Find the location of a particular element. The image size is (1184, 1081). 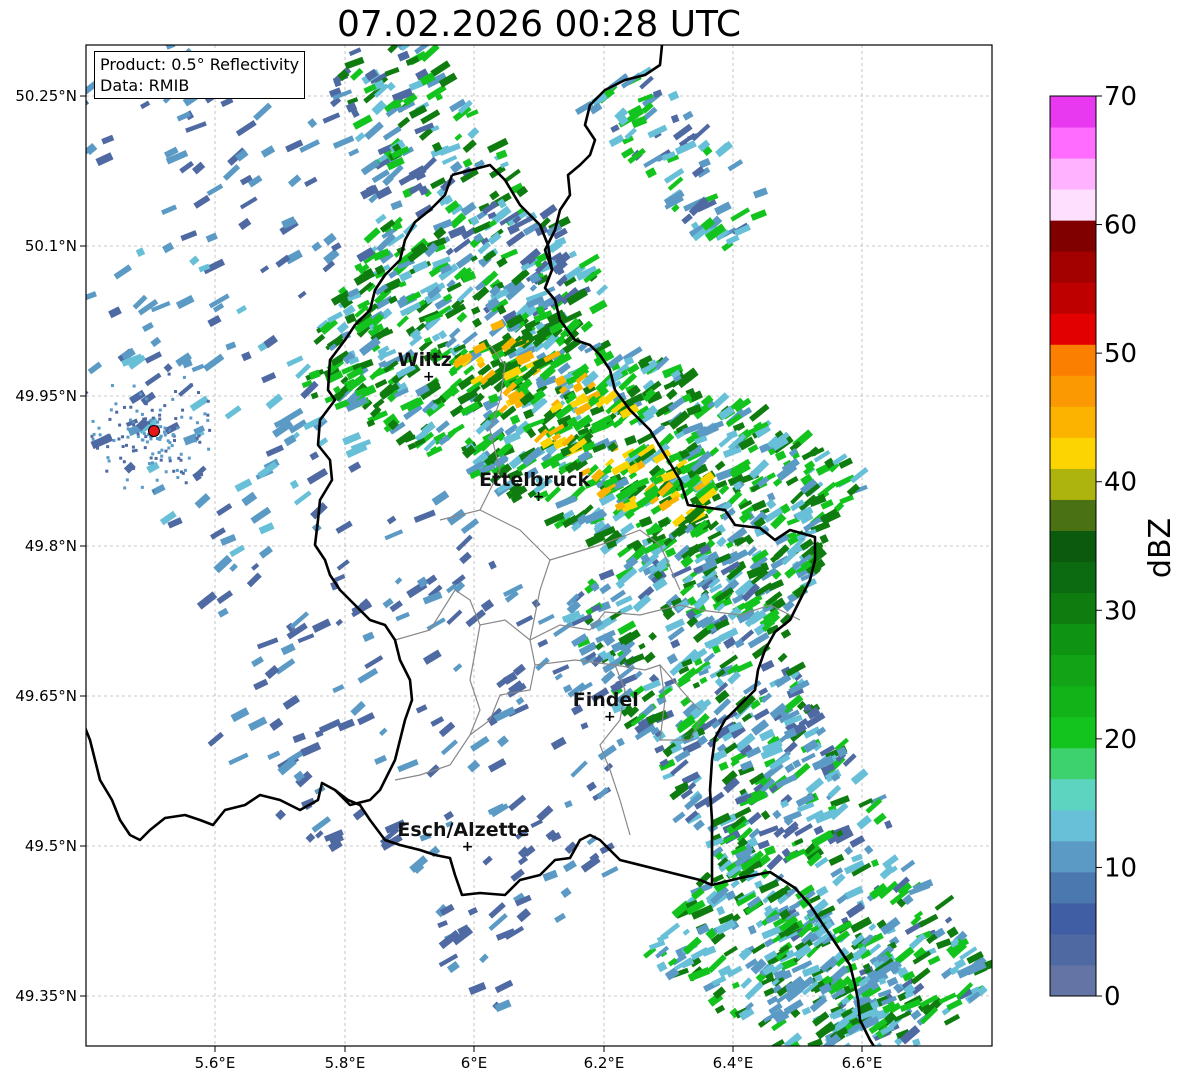

city-label: Ettelbruck is located at coordinates (534, 480).